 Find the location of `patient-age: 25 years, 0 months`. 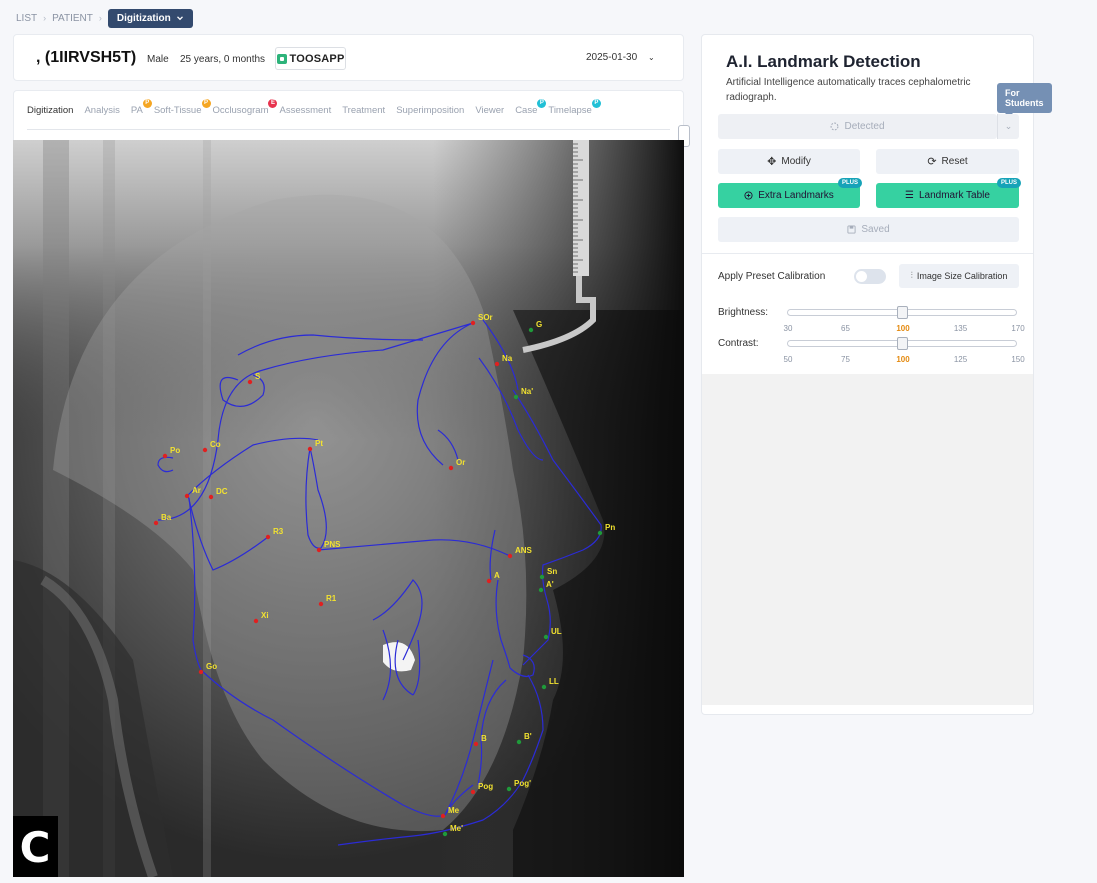

patient-age: 25 years, 0 months is located at coordinates (223, 59).